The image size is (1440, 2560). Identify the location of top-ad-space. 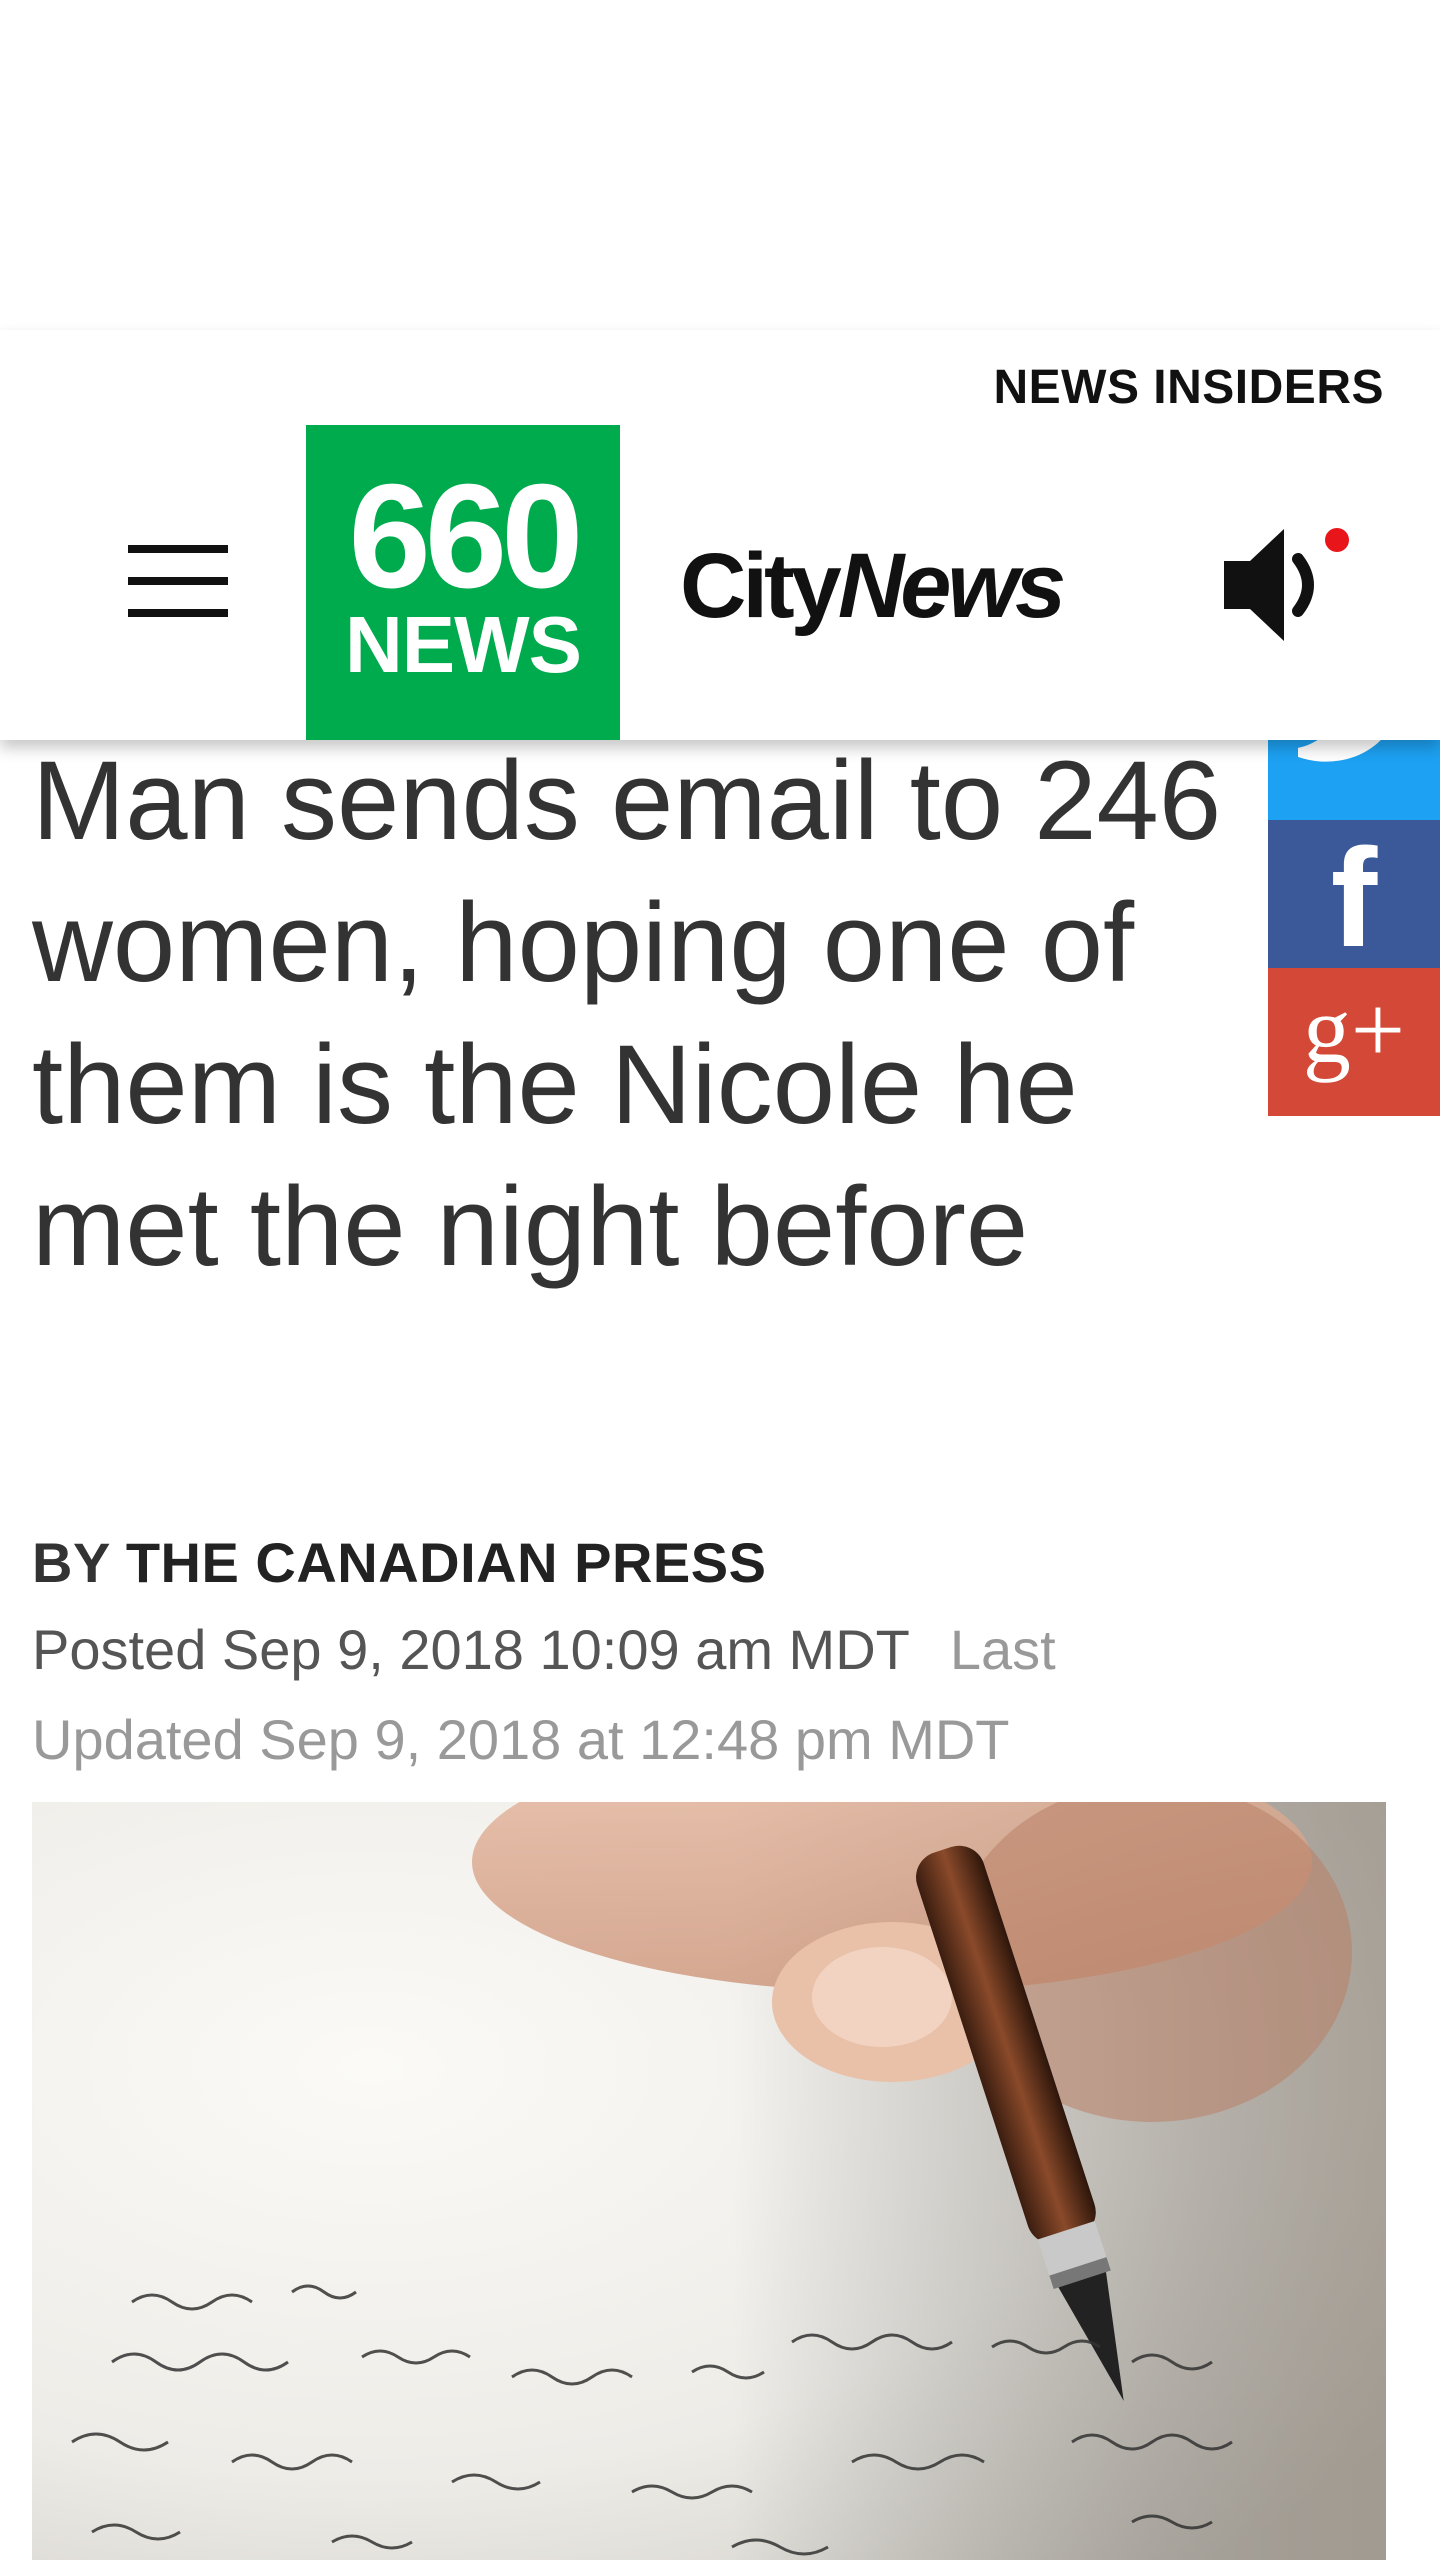
(720, 165).